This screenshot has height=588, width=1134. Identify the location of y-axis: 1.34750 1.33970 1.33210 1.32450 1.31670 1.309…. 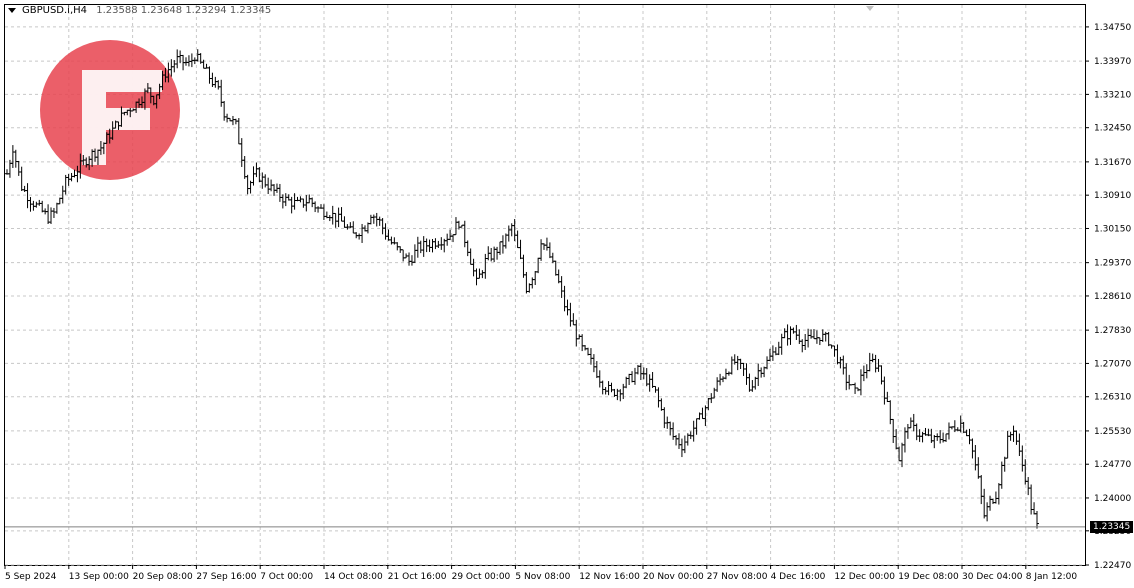
(1108, 297).